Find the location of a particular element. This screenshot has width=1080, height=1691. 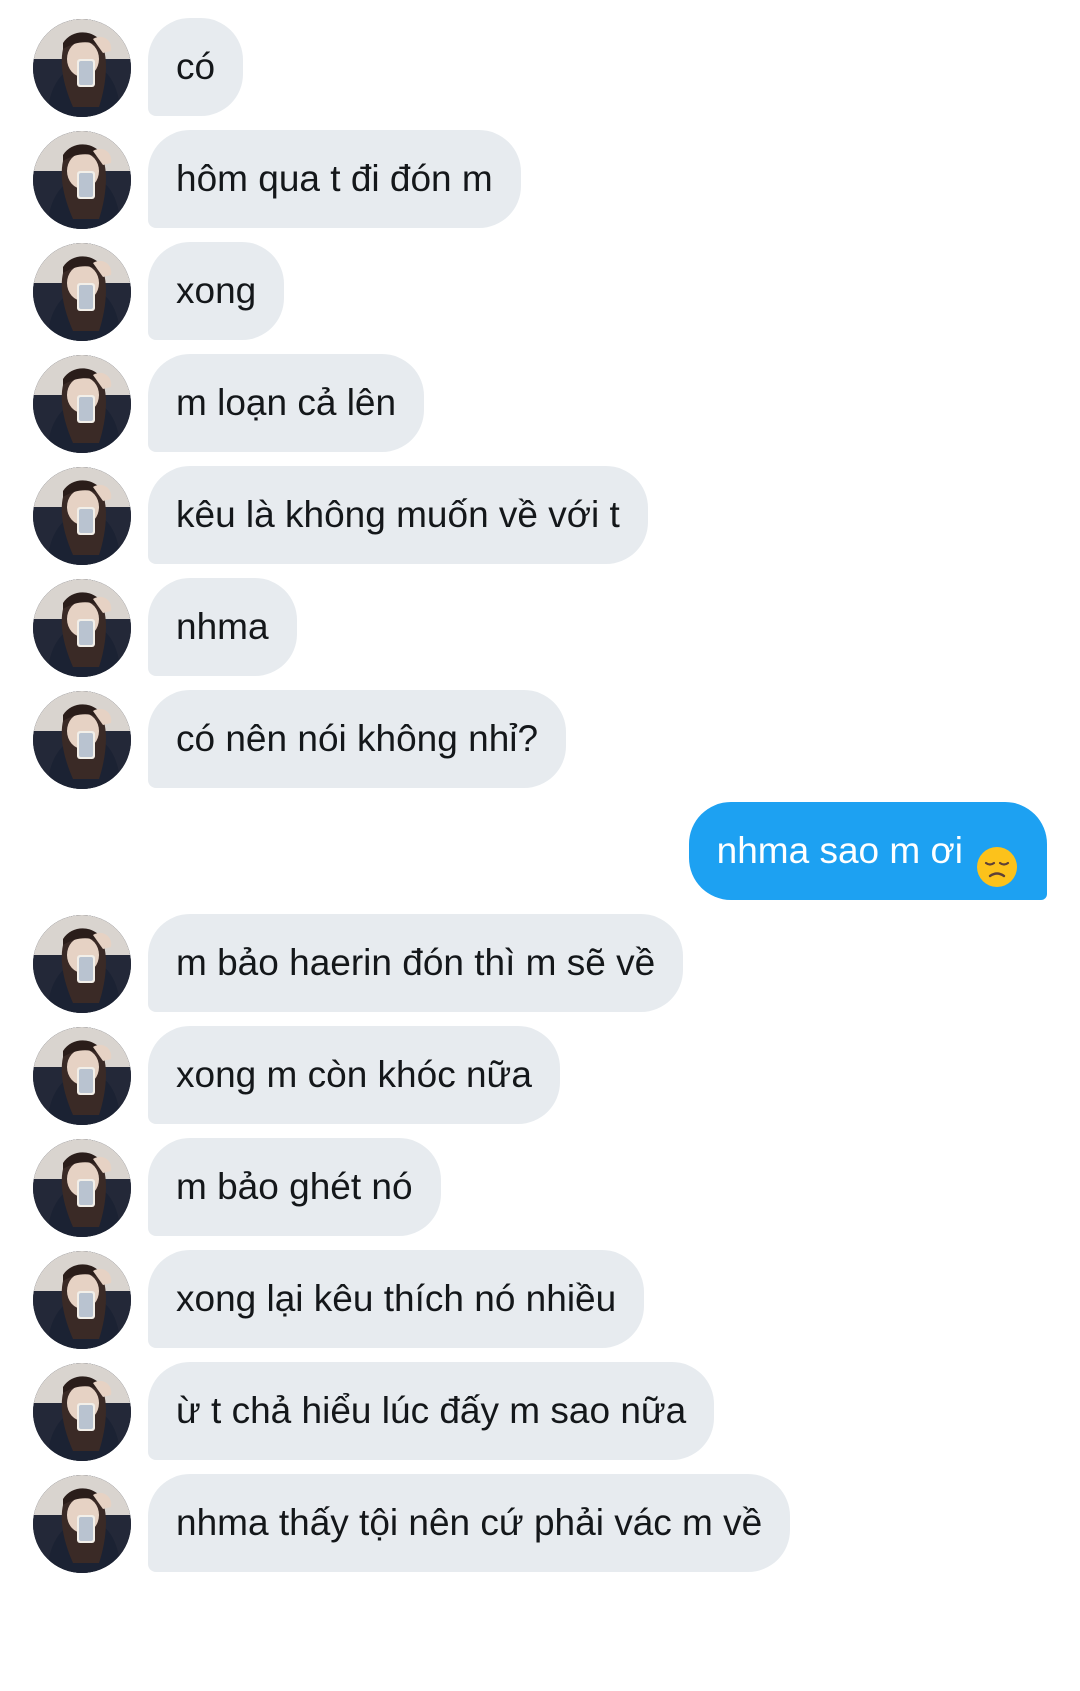

message-text: m loạn cả lên is located at coordinates (286, 402).